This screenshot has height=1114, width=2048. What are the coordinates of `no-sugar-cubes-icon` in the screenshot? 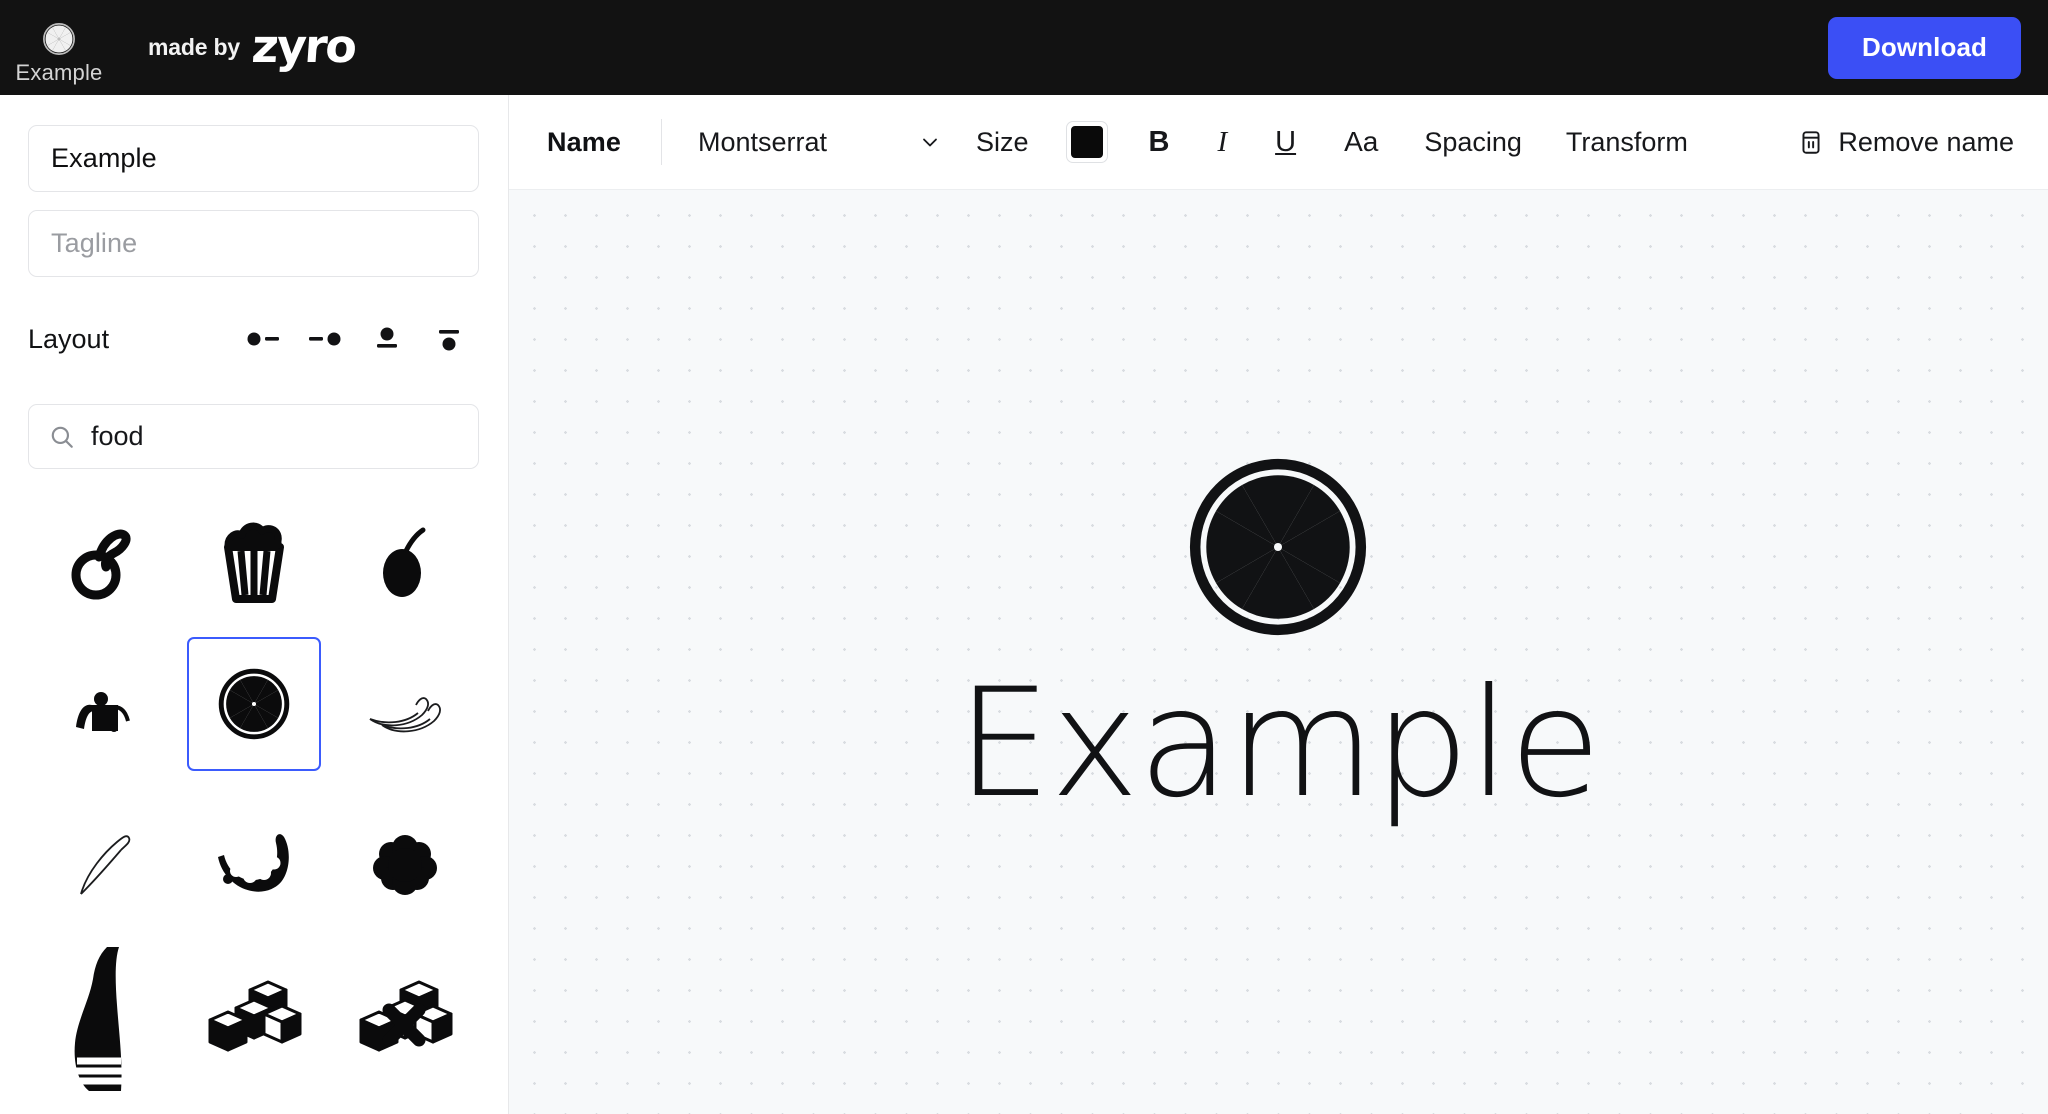 It's located at (406, 1016).